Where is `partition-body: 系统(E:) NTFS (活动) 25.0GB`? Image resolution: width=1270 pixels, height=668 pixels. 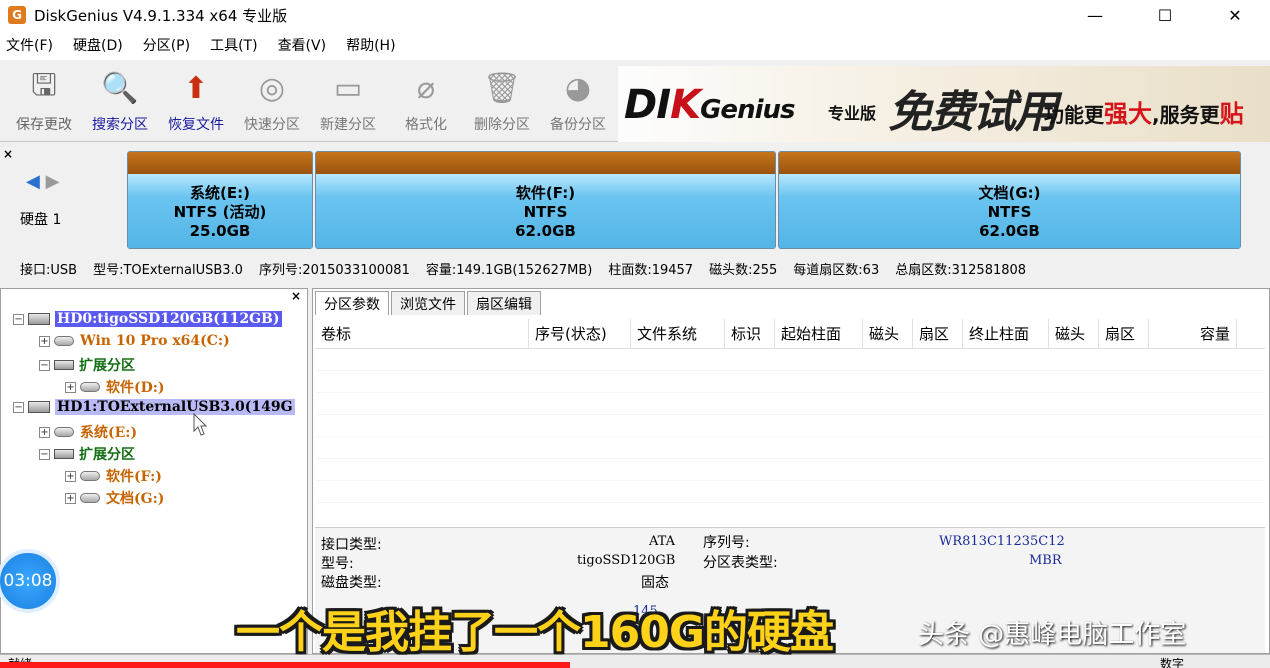 partition-body: 系统(E:) NTFS (活动) 25.0GB is located at coordinates (220, 211).